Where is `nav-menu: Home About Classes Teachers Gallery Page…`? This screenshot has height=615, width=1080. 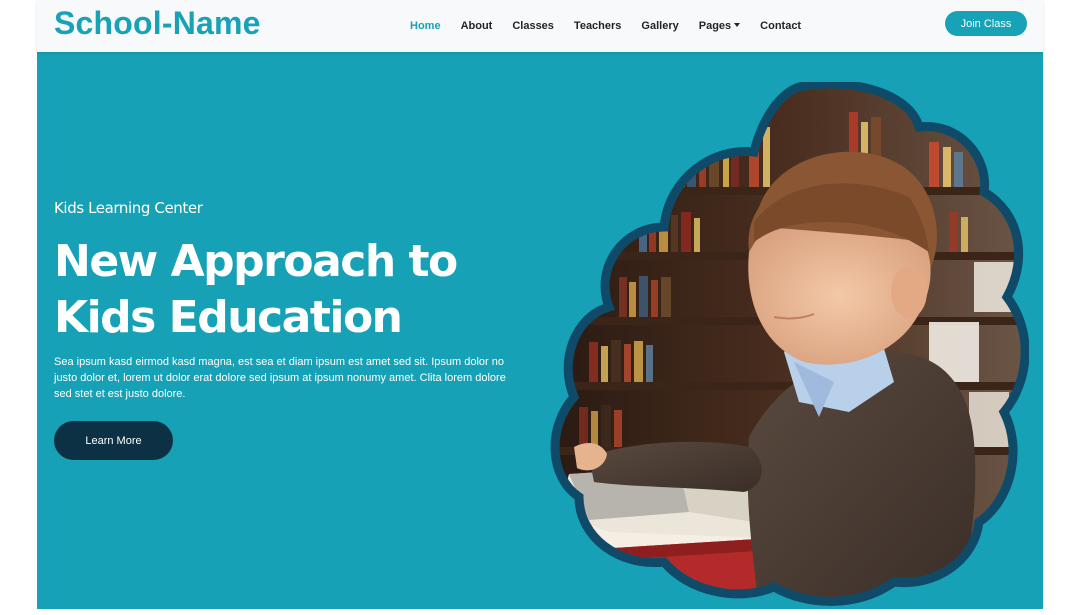
nav-menu: Home About Classes Teachers Gallery Page… is located at coordinates (615, 26).